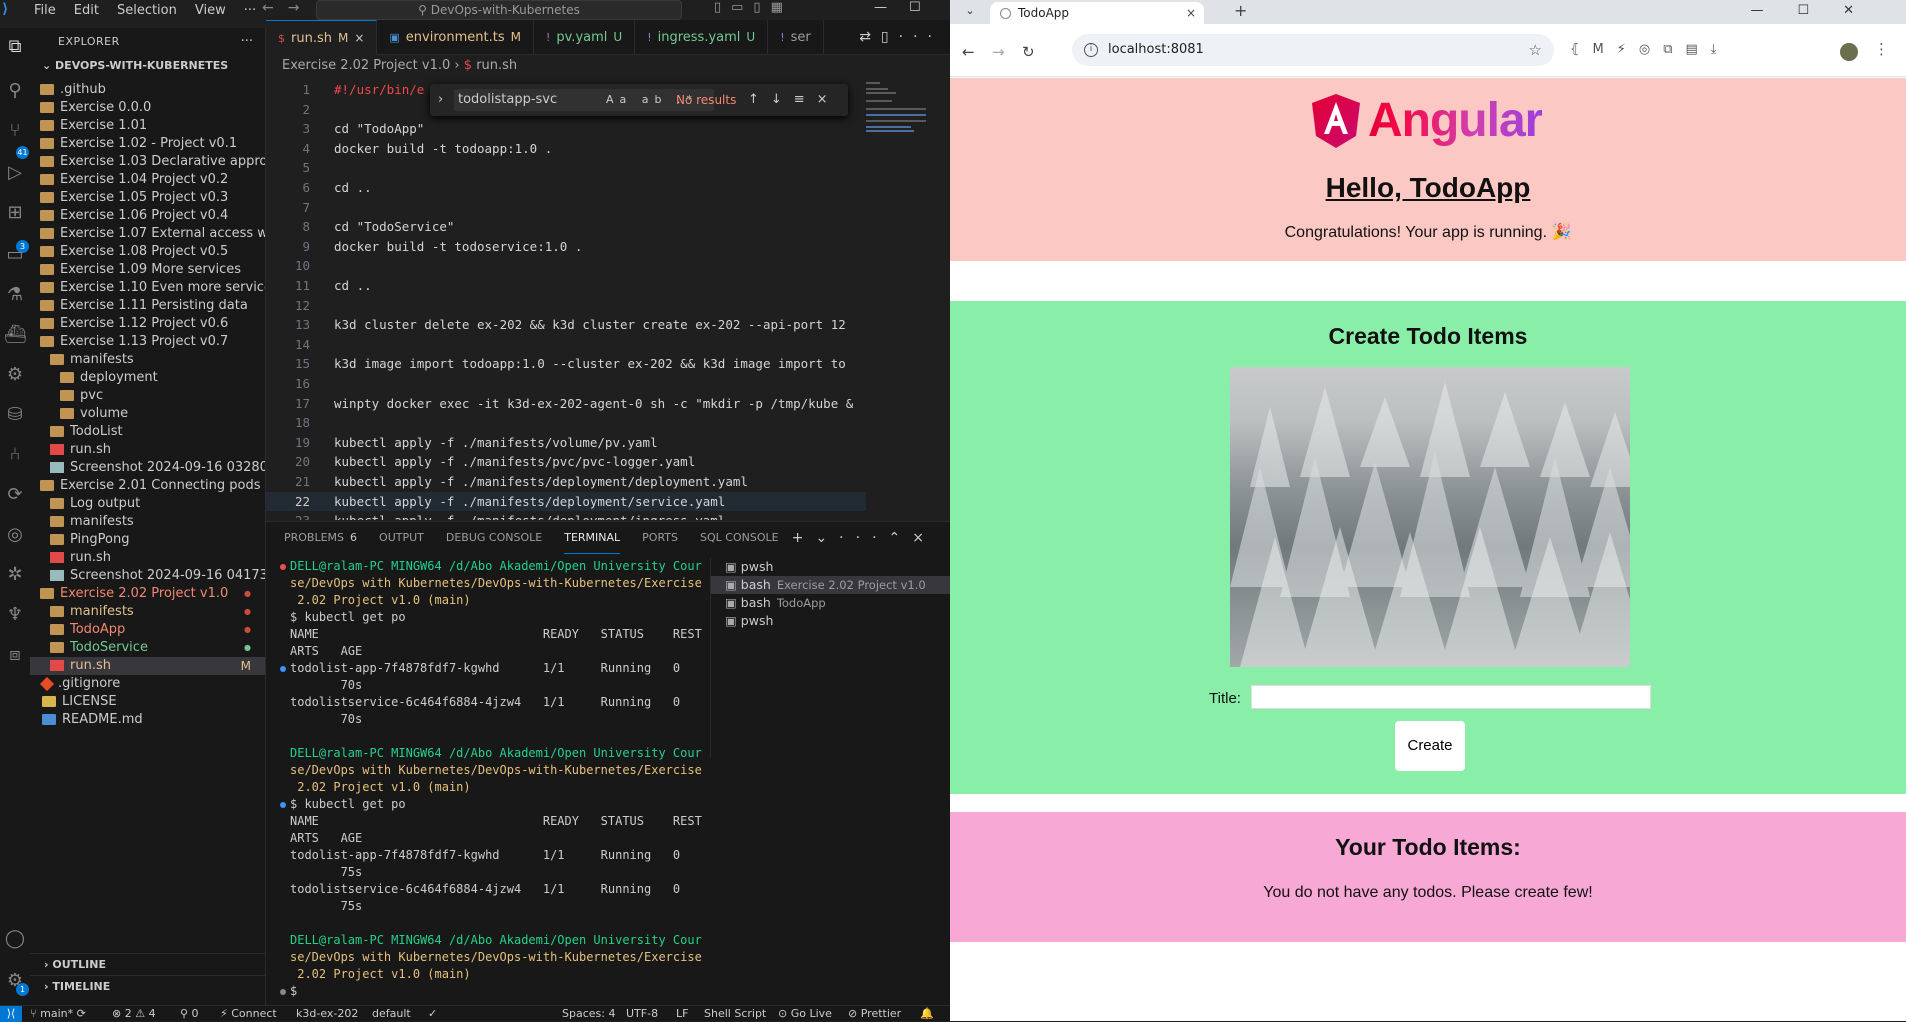 The width and height of the screenshot is (1906, 1022). I want to click on extension-icons: ⦃M⚡◎⧉▤⤓, so click(1650, 49).